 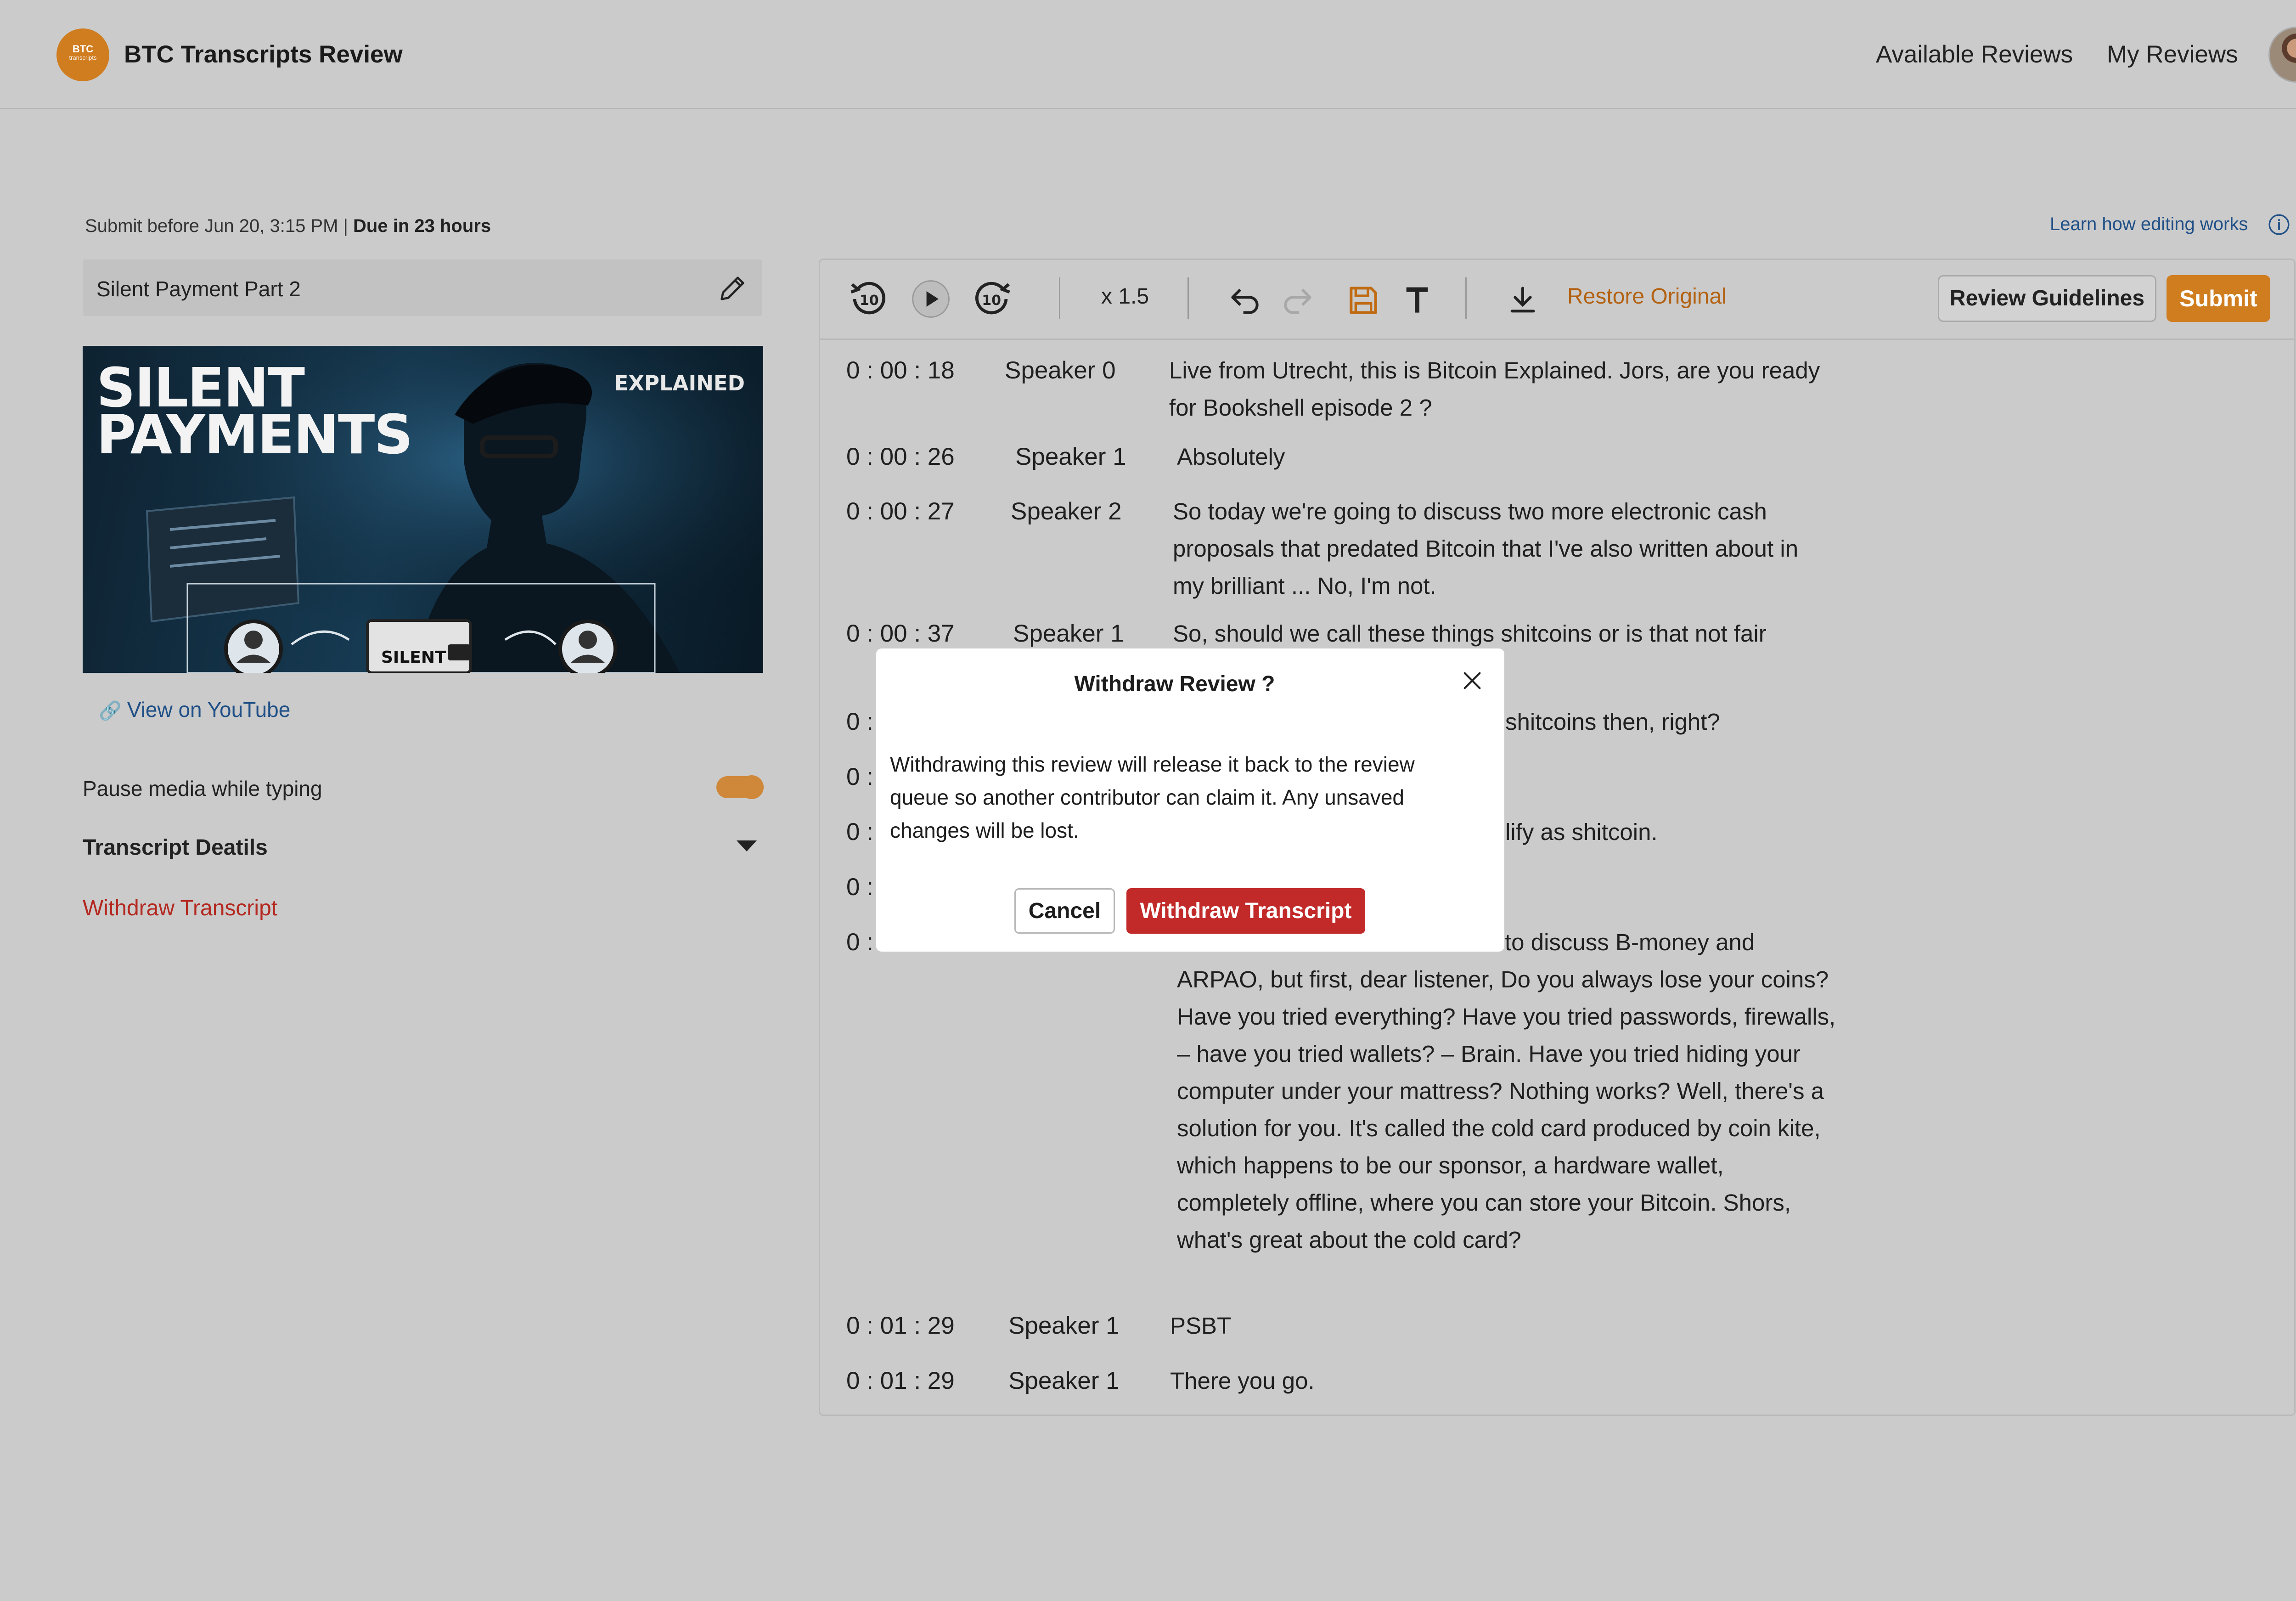 What do you see at coordinates (900, 370) in the screenshot?
I see `row-timestamp: 0 : 00 : 18` at bounding box center [900, 370].